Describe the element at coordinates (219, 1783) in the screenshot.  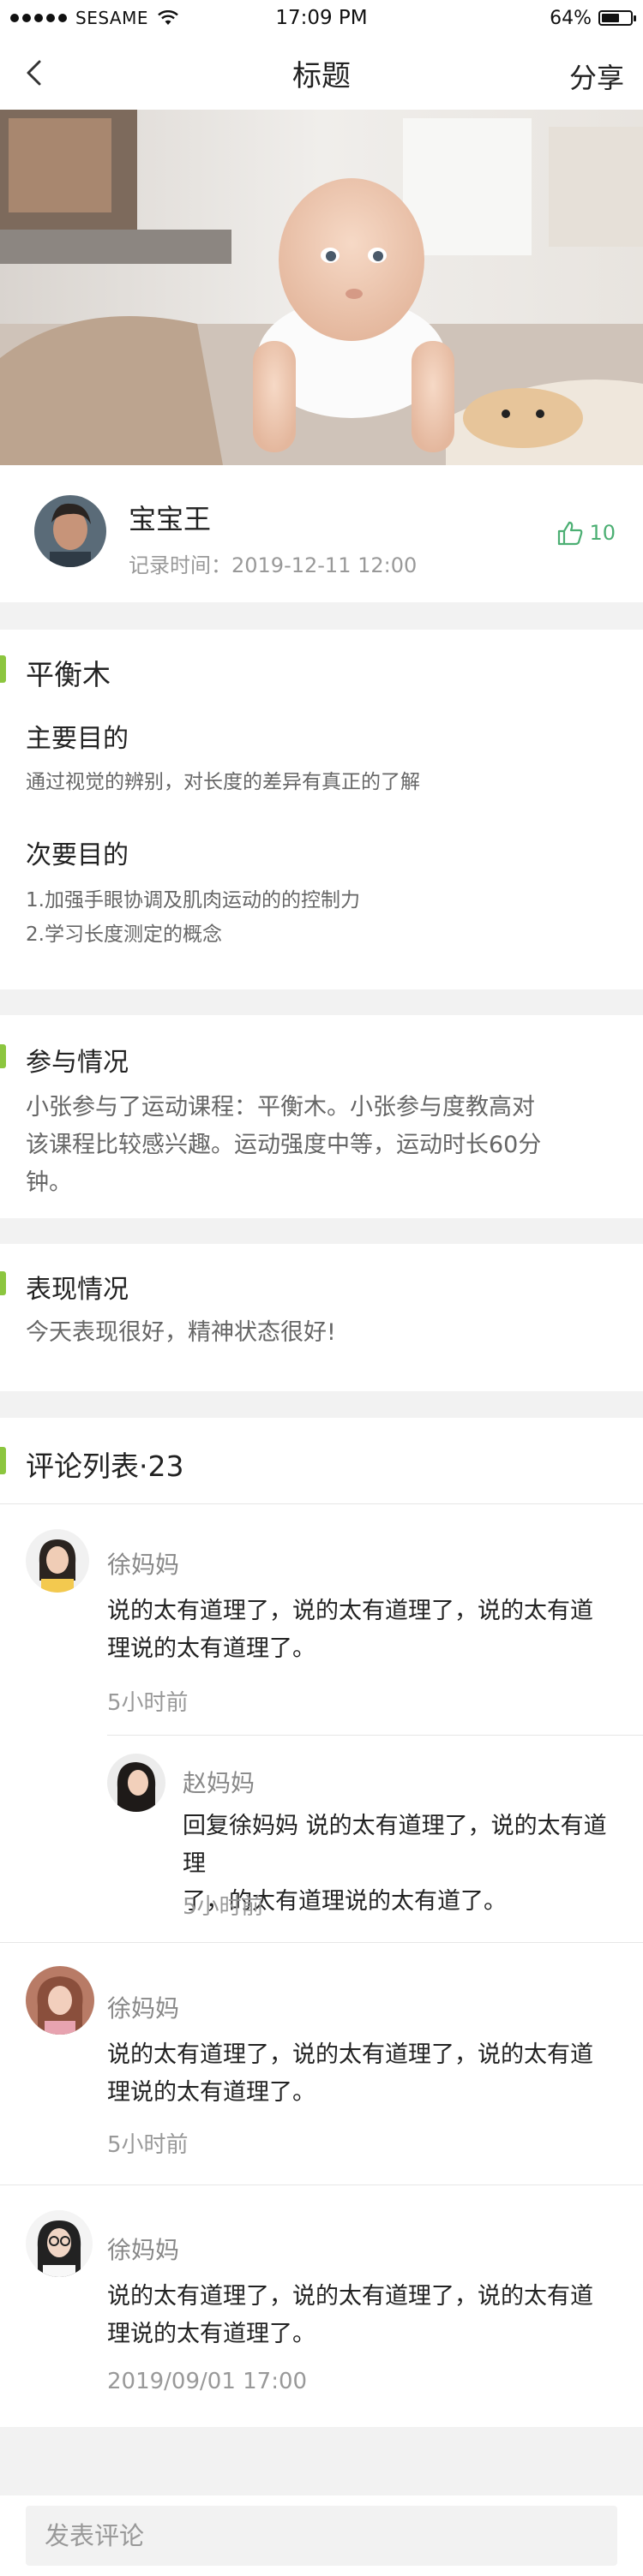
I see `reply-name: 赵妈妈` at that location.